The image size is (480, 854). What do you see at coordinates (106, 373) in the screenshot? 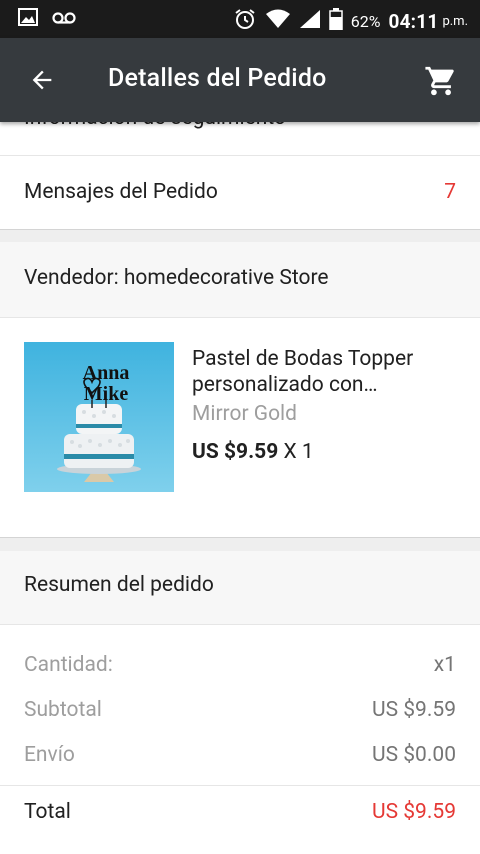
I see `topper-text-1: Anna` at bounding box center [106, 373].